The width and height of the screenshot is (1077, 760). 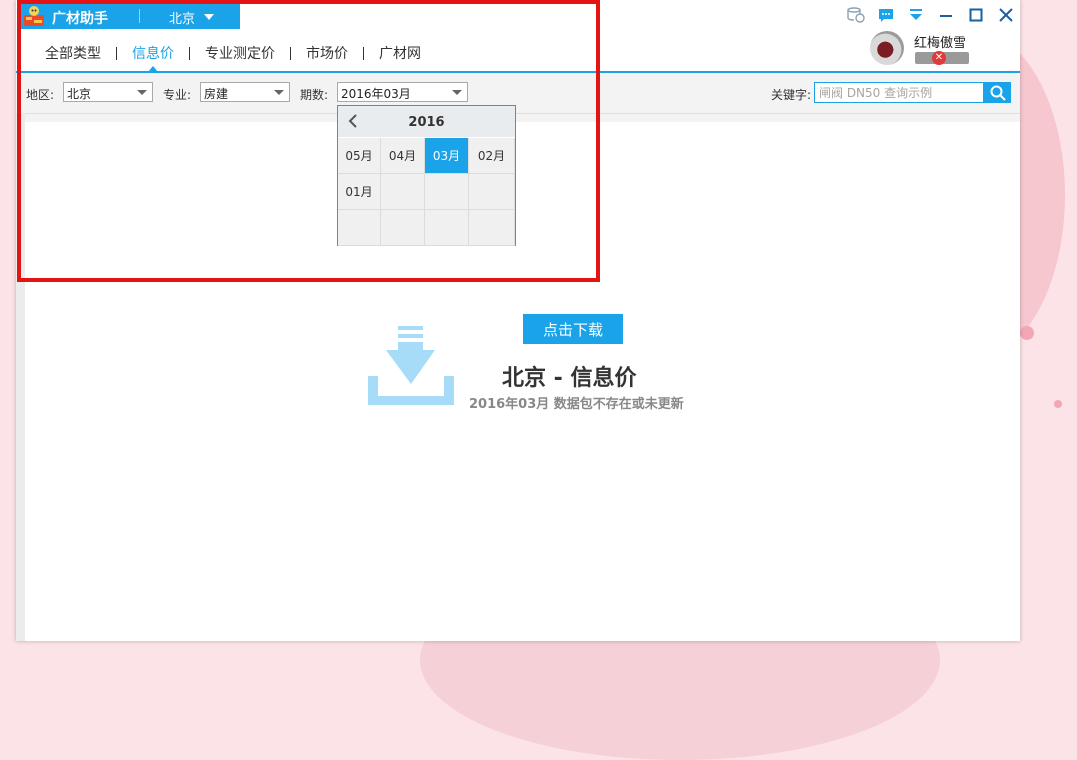 I want to click on tab-label: 信息价, so click(x=153, y=54).